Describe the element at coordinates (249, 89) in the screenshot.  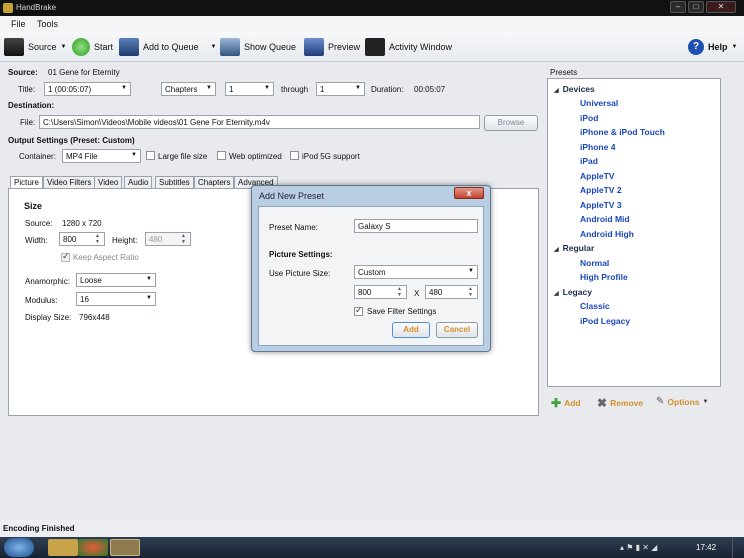
I see `chapter-start-select: 1` at that location.